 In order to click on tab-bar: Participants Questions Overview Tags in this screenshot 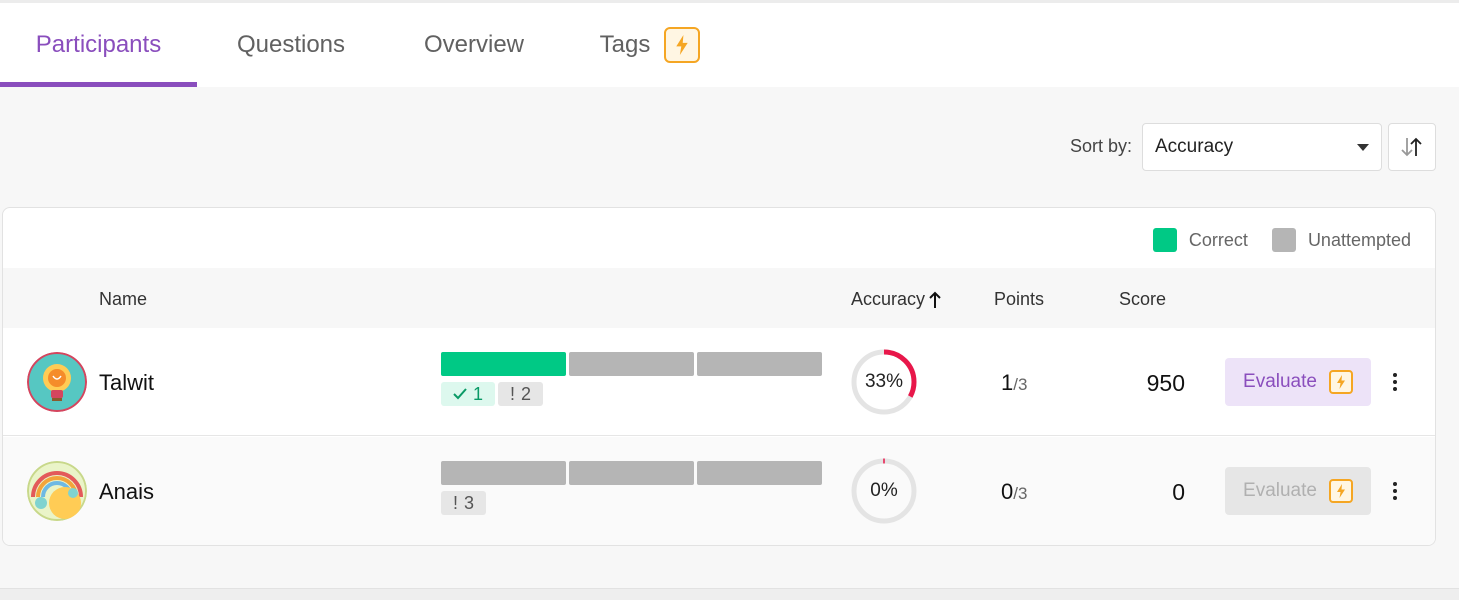, I will do `click(729, 45)`.